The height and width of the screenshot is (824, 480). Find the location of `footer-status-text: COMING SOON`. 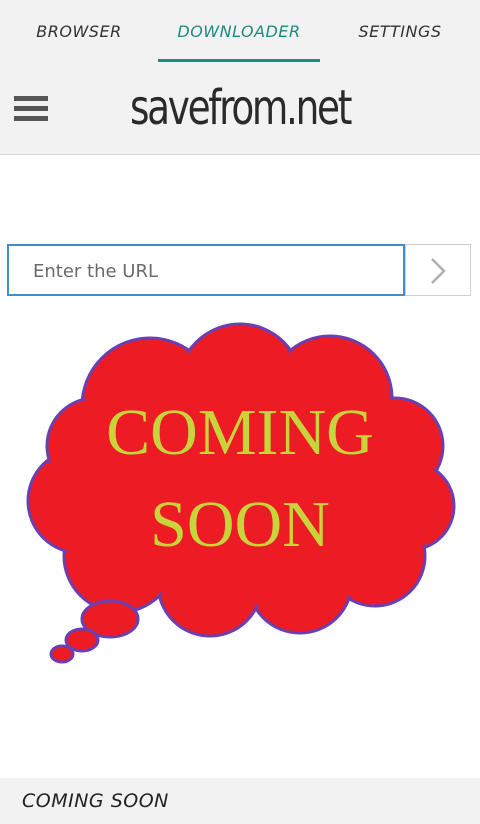

footer-status-text: COMING SOON is located at coordinates (95, 801).